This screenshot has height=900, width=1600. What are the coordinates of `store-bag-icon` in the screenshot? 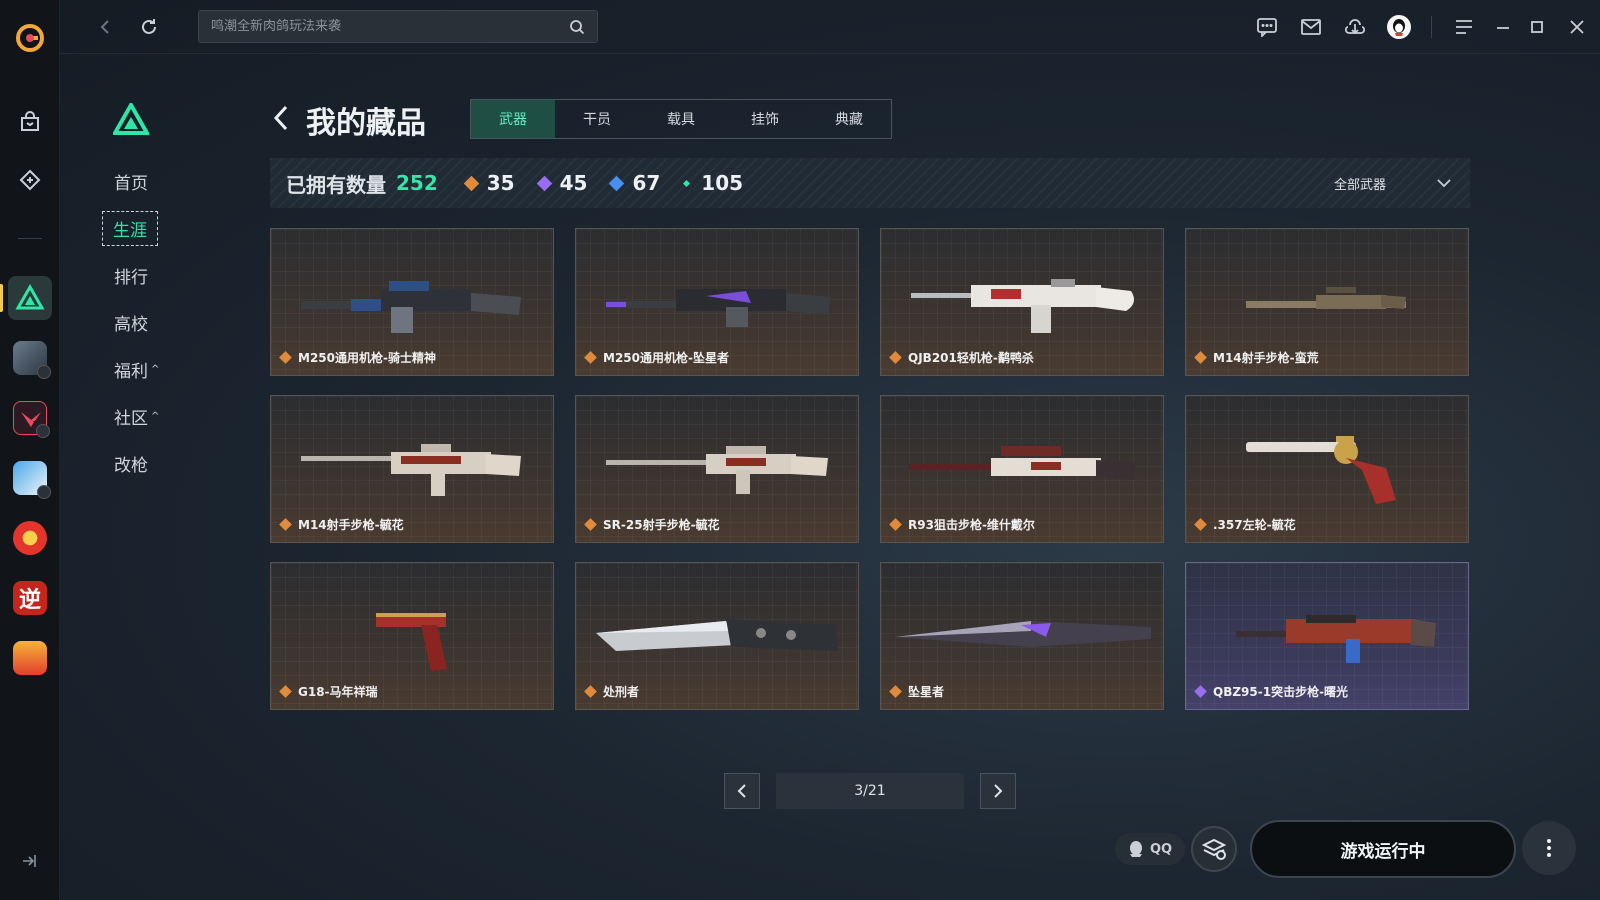 It's located at (30, 122).